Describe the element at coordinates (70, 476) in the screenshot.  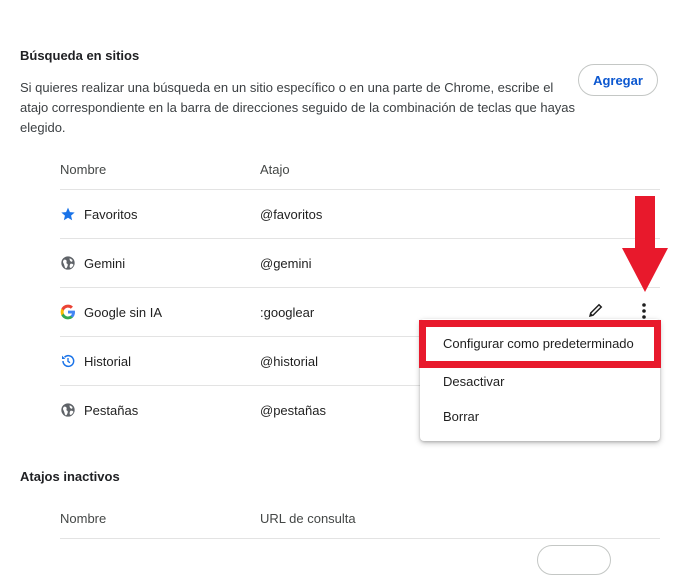
I see `section-title-inactive: Atajos inactivos` at that location.